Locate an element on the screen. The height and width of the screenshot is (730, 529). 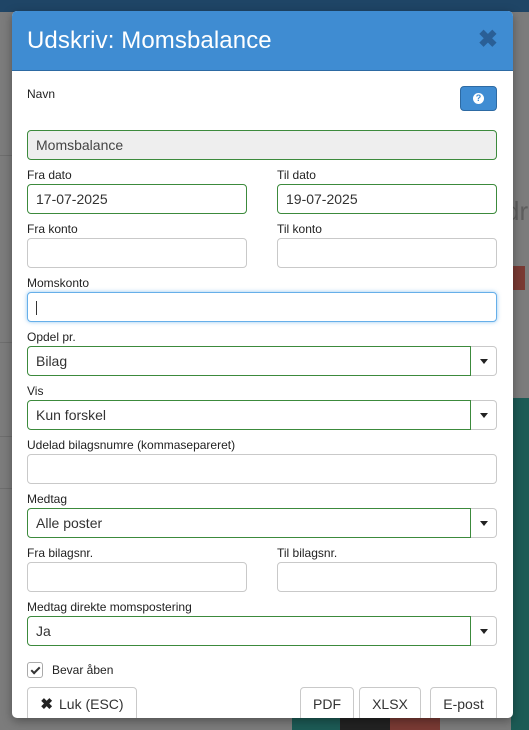
udelad-input is located at coordinates (262, 469).